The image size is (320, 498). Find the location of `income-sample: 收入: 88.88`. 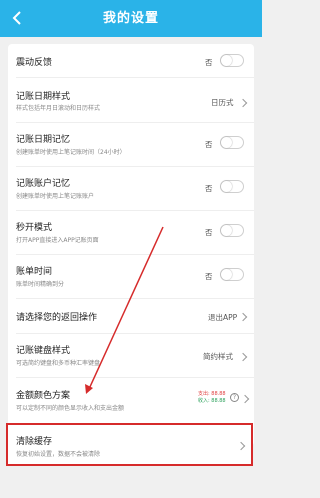

income-sample: 收入: 88.88 is located at coordinates (212, 401).